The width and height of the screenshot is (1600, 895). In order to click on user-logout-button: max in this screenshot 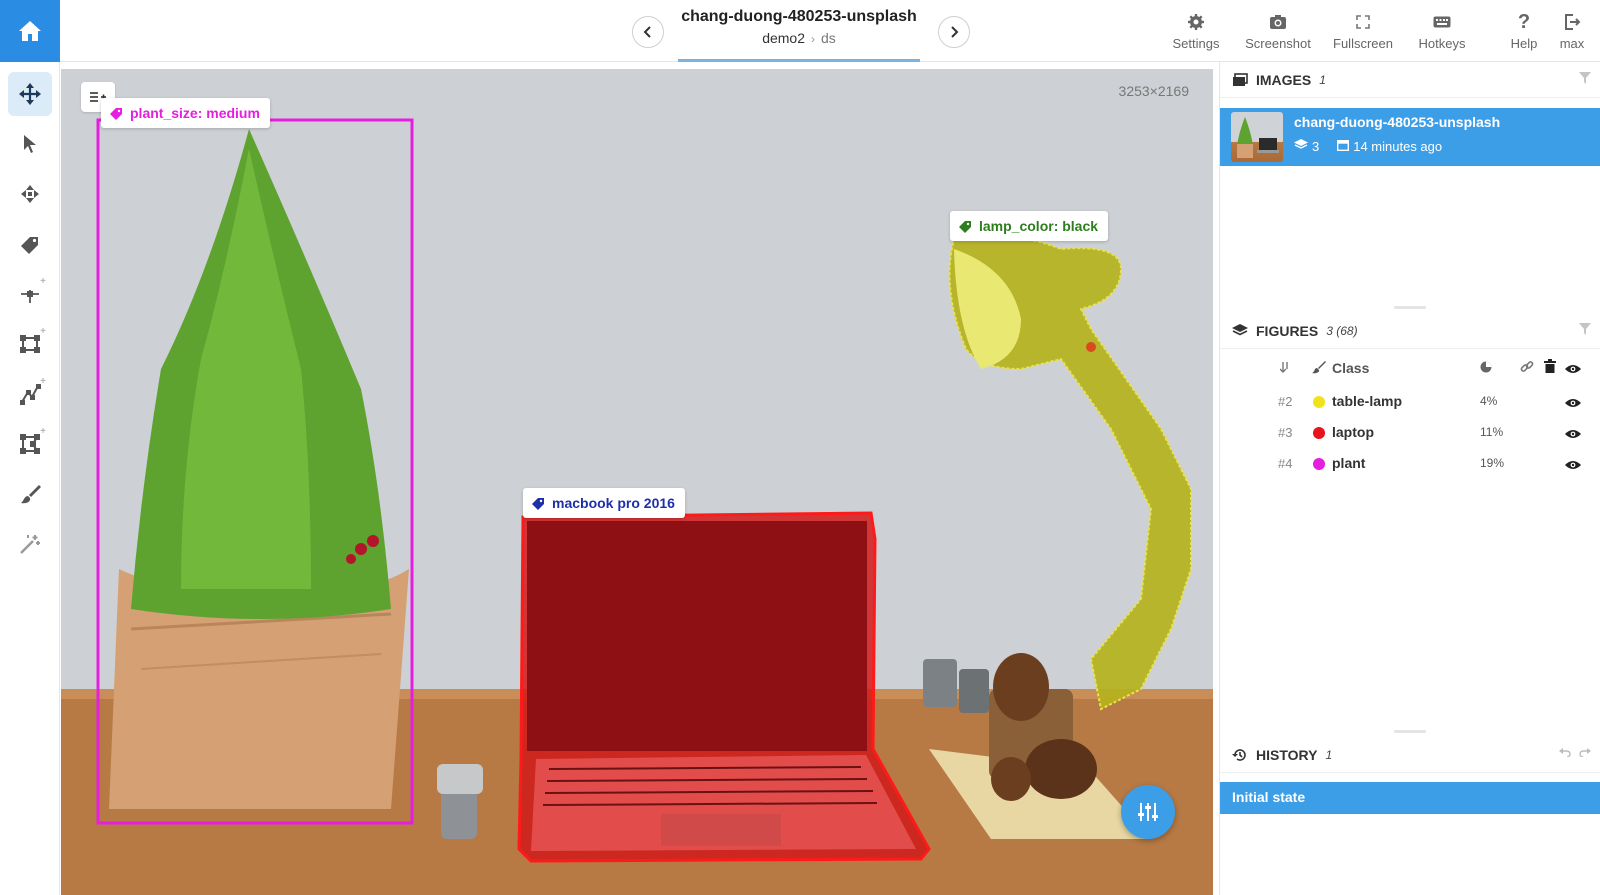, I will do `click(1572, 30)`.